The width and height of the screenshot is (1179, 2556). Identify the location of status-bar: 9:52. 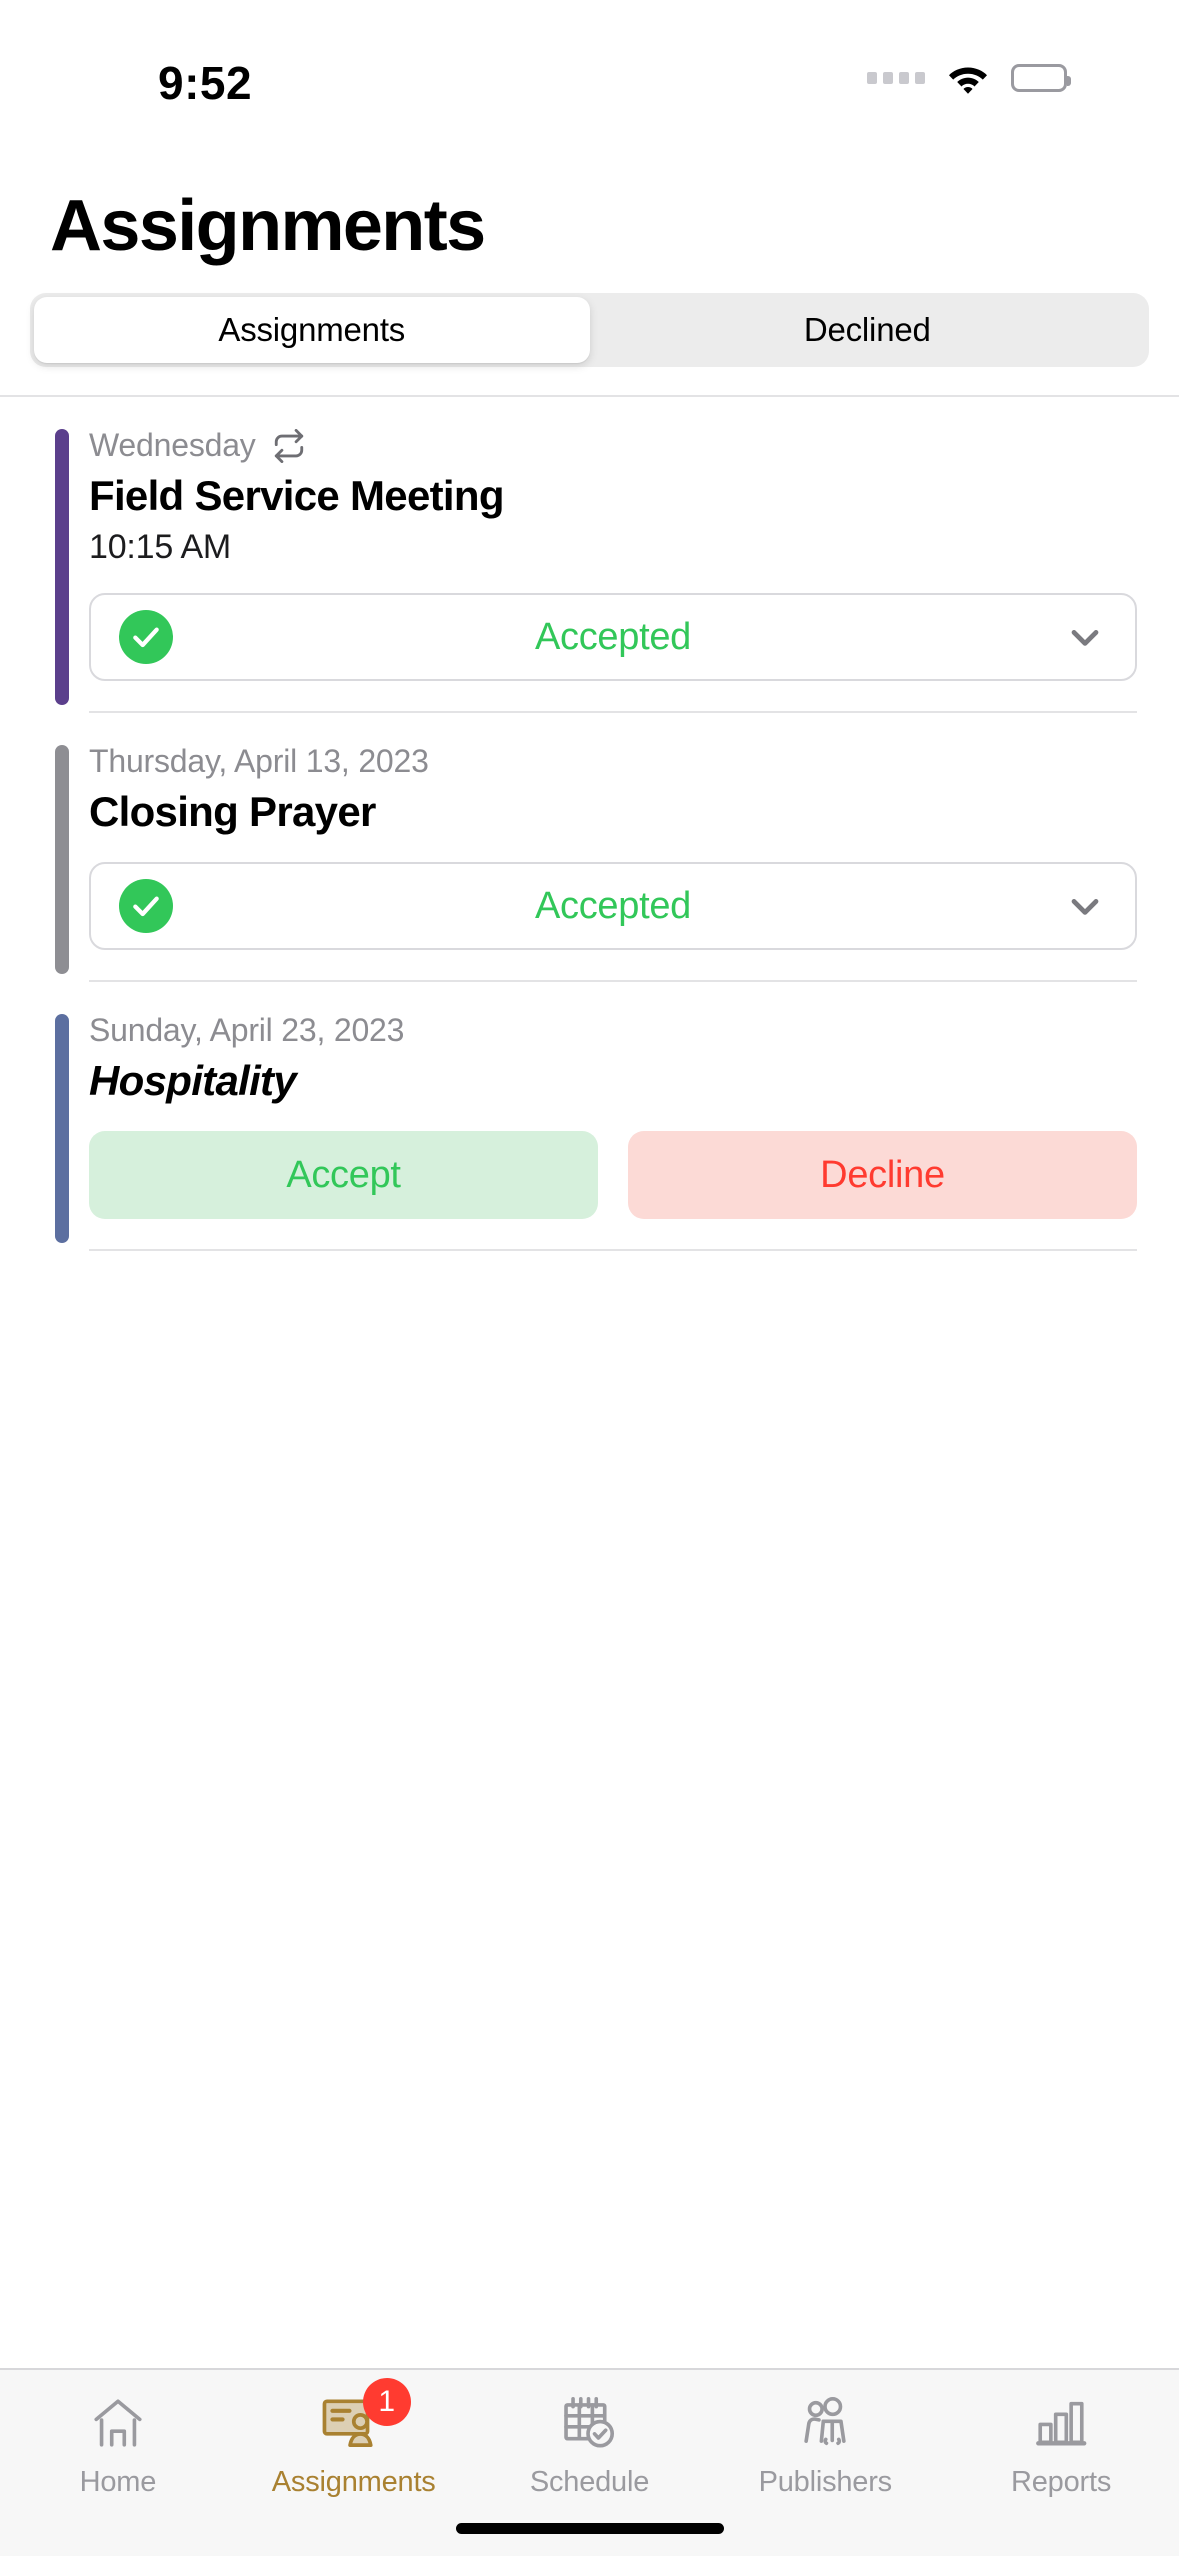
(589, 70).